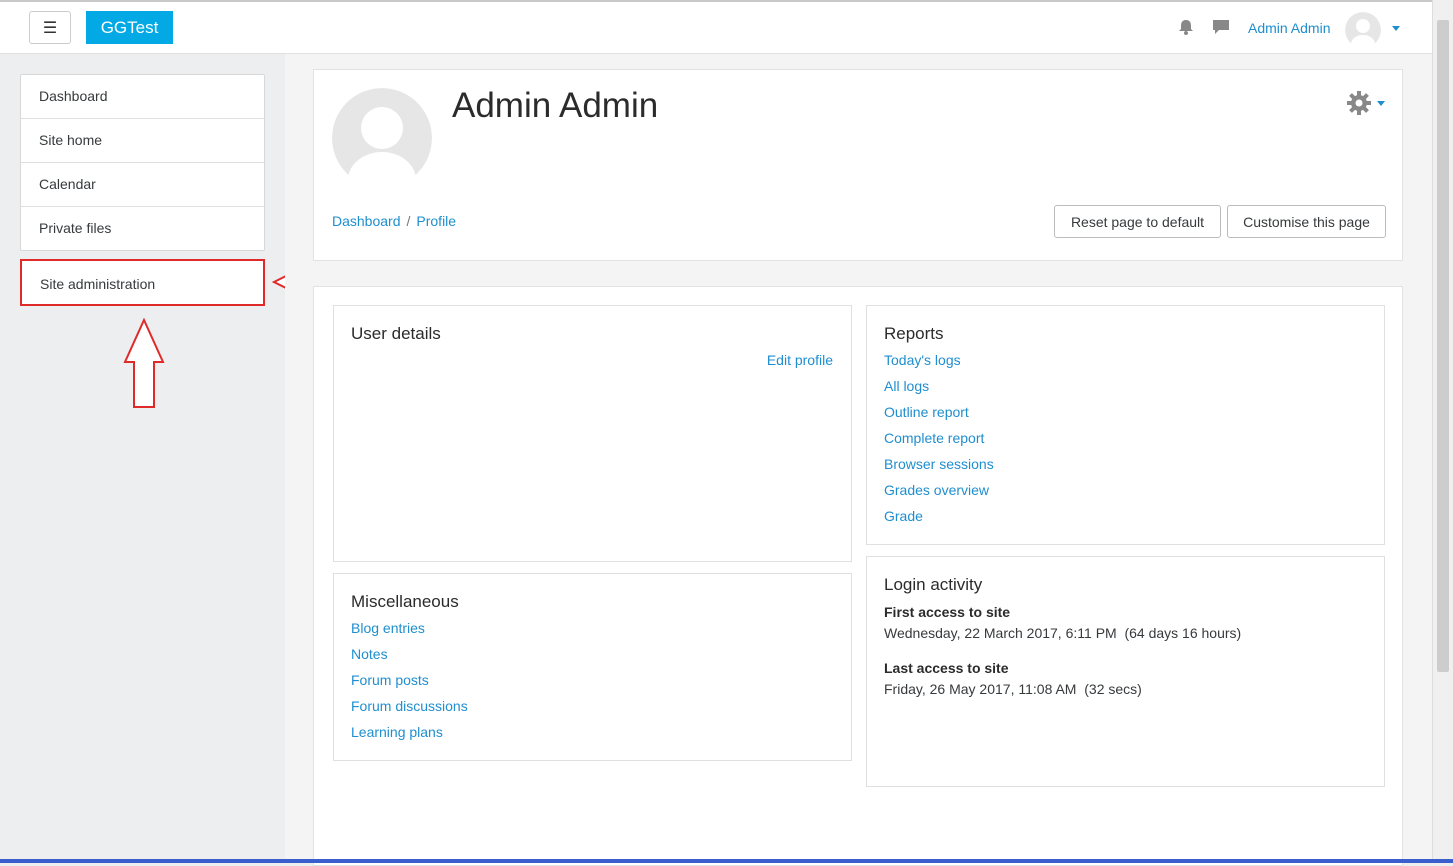 This screenshot has width=1453, height=866. What do you see at coordinates (405, 601) in the screenshot?
I see `miscellaneous-title: Miscellaneous` at bounding box center [405, 601].